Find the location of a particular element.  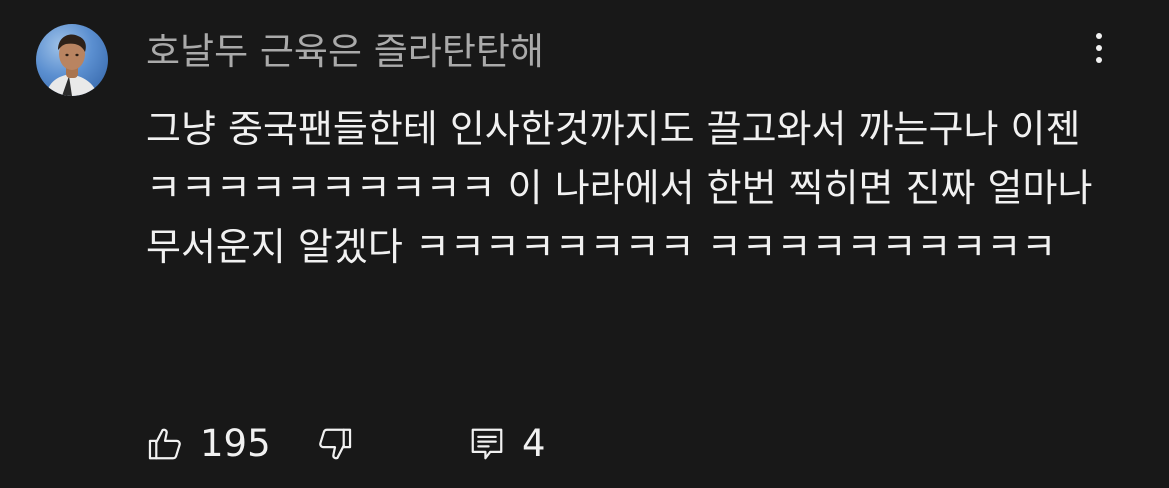

reply-button: 4 is located at coordinates (507, 444).